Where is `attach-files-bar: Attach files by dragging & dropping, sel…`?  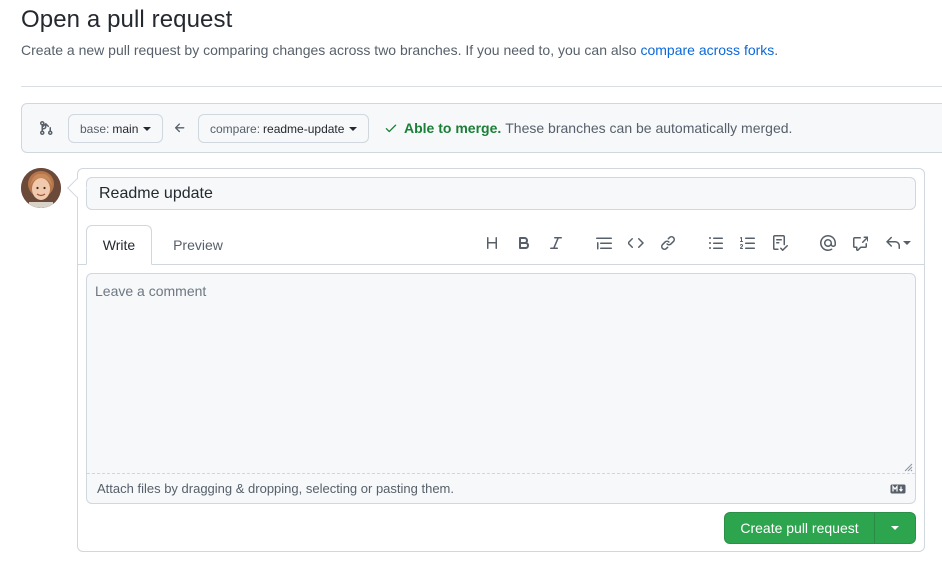
attach-files-bar: Attach files by dragging & dropping, sel… is located at coordinates (501, 488).